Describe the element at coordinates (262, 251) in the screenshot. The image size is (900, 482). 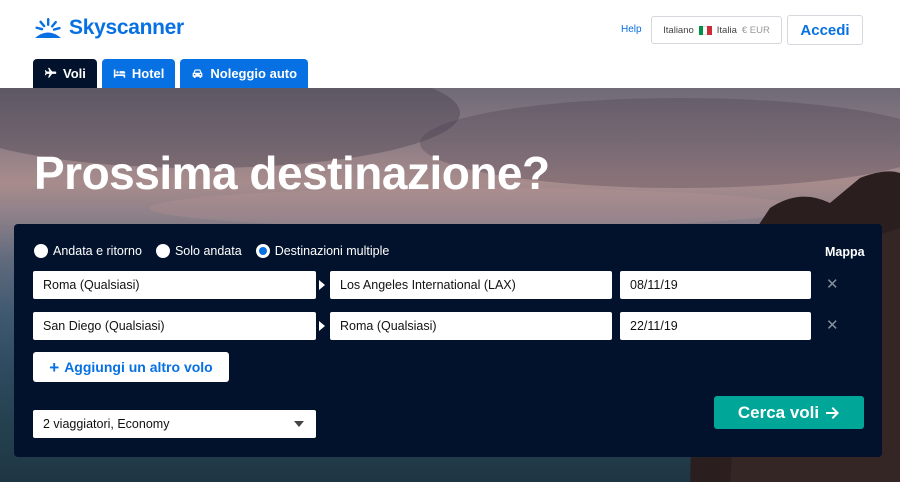
I see `radio-button-selected` at that location.